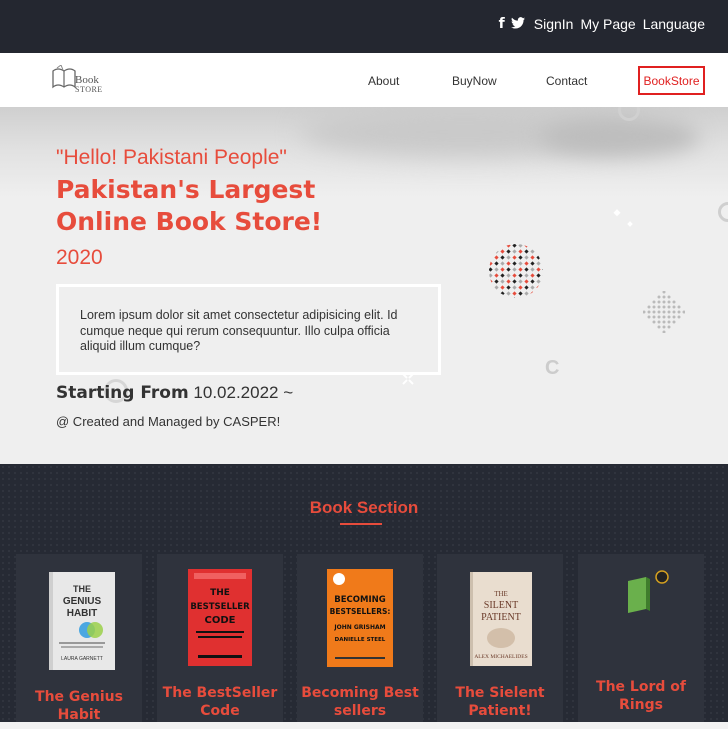 The width and height of the screenshot is (728, 729). I want to click on bookstore-logo: Book STORE, so click(79, 80).